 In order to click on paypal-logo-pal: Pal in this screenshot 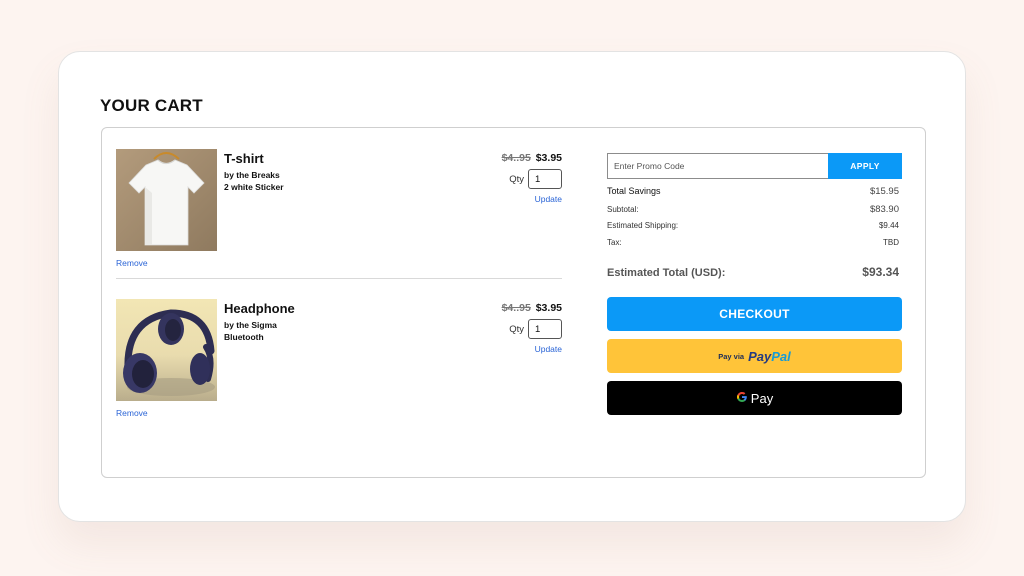, I will do `click(781, 356)`.